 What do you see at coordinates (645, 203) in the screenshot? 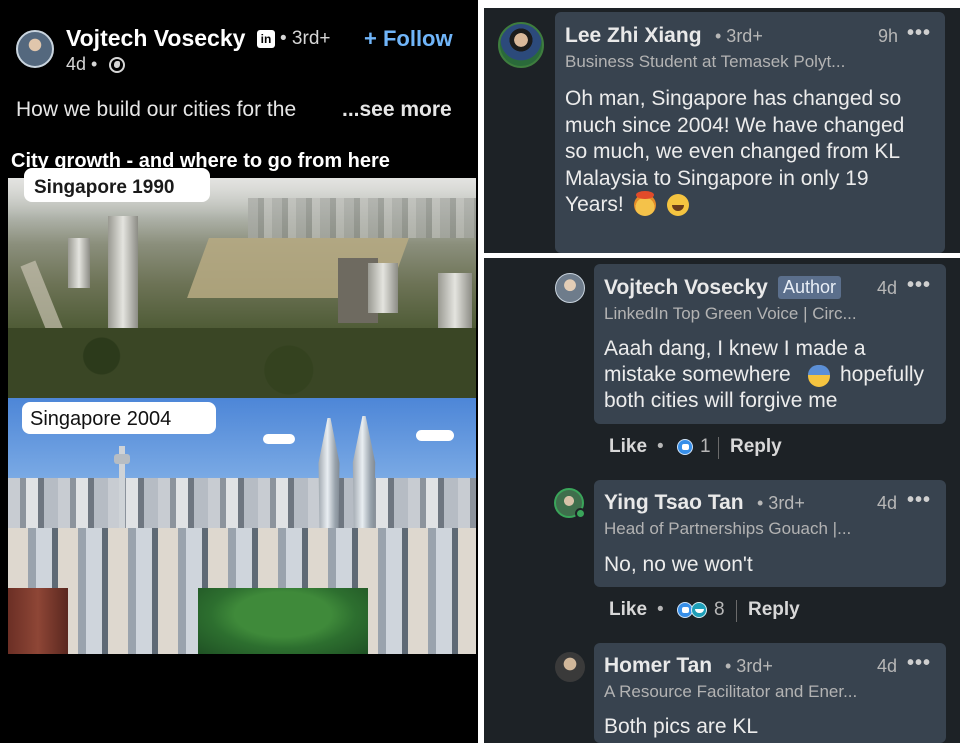
I see `exploding-head-icon` at bounding box center [645, 203].